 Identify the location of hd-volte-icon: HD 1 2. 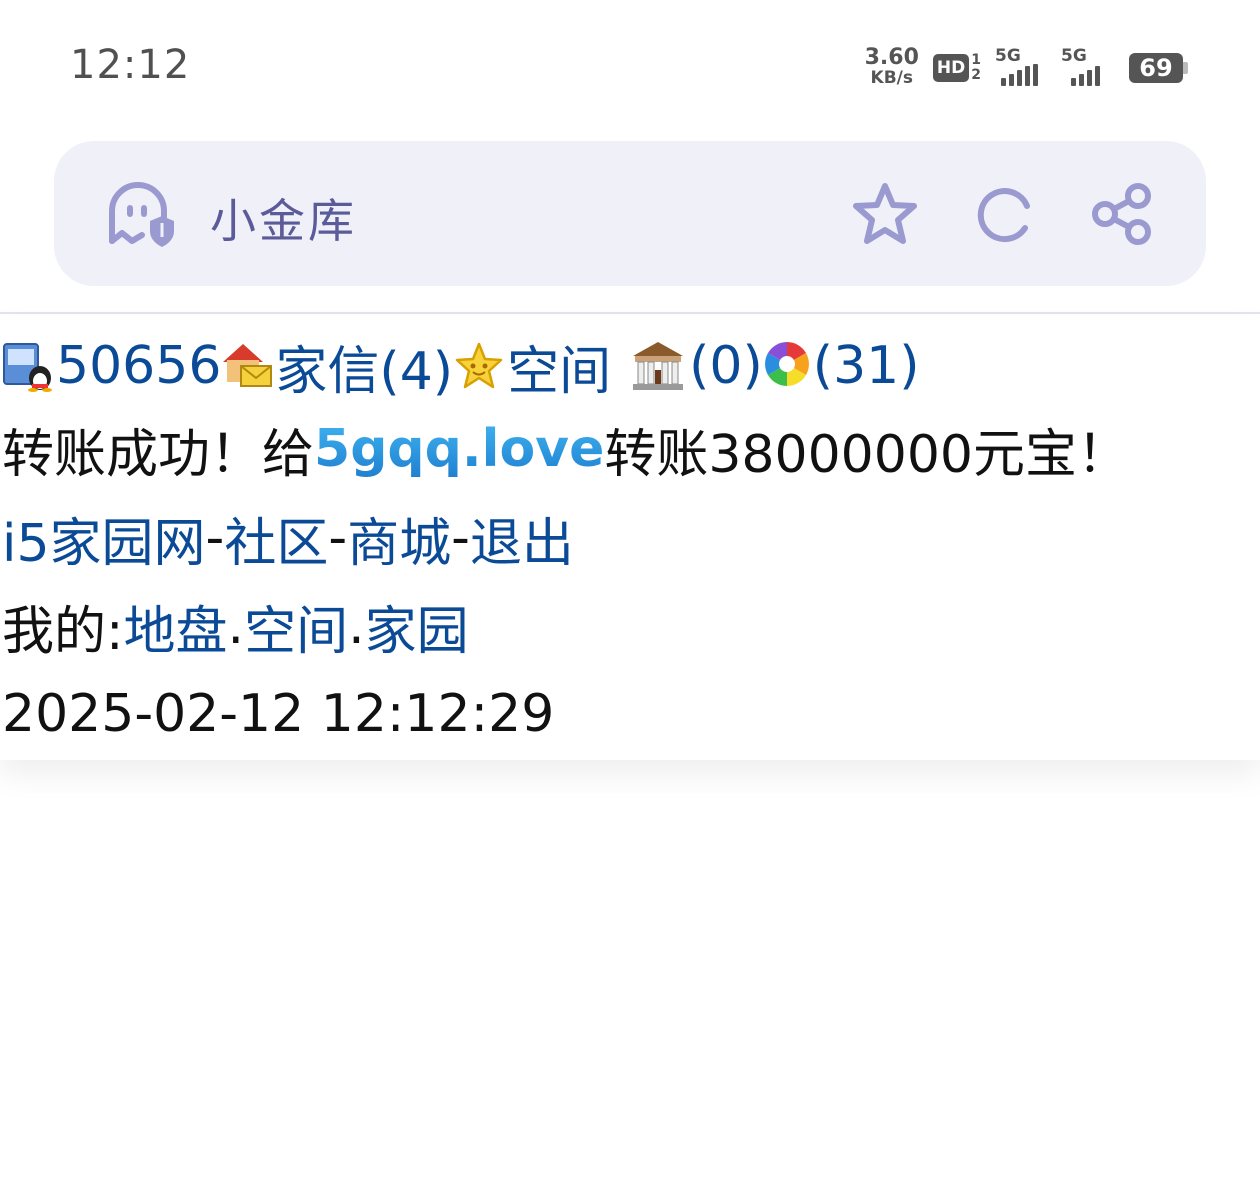
(956, 67).